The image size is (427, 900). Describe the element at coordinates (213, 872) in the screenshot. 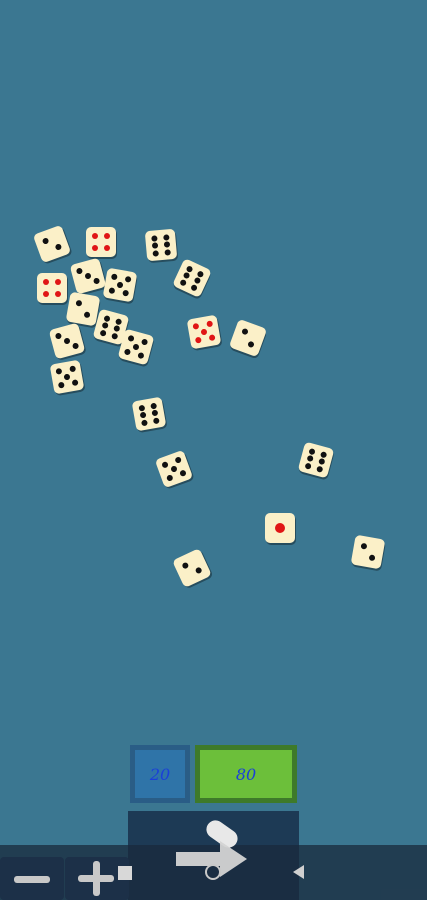

I see `home-circle-icon` at that location.